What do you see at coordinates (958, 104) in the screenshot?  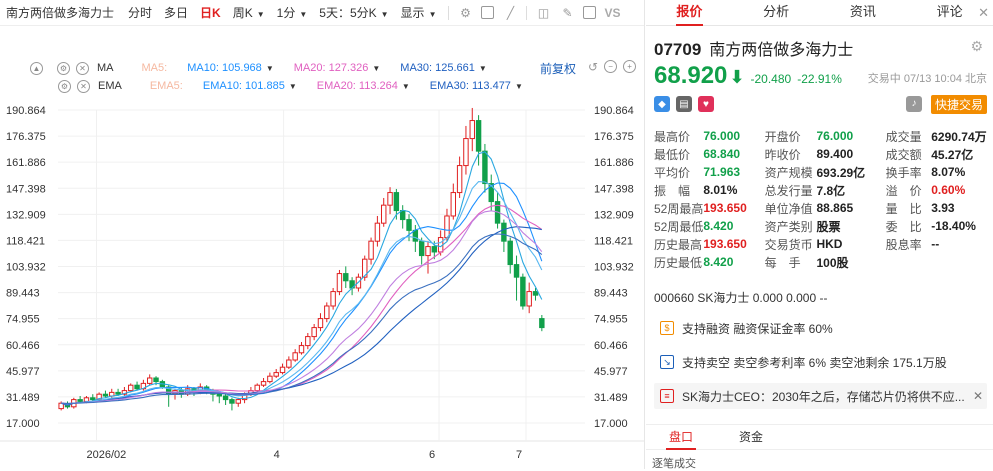 I see `quick-trade-button: 快捷交易` at bounding box center [958, 104].